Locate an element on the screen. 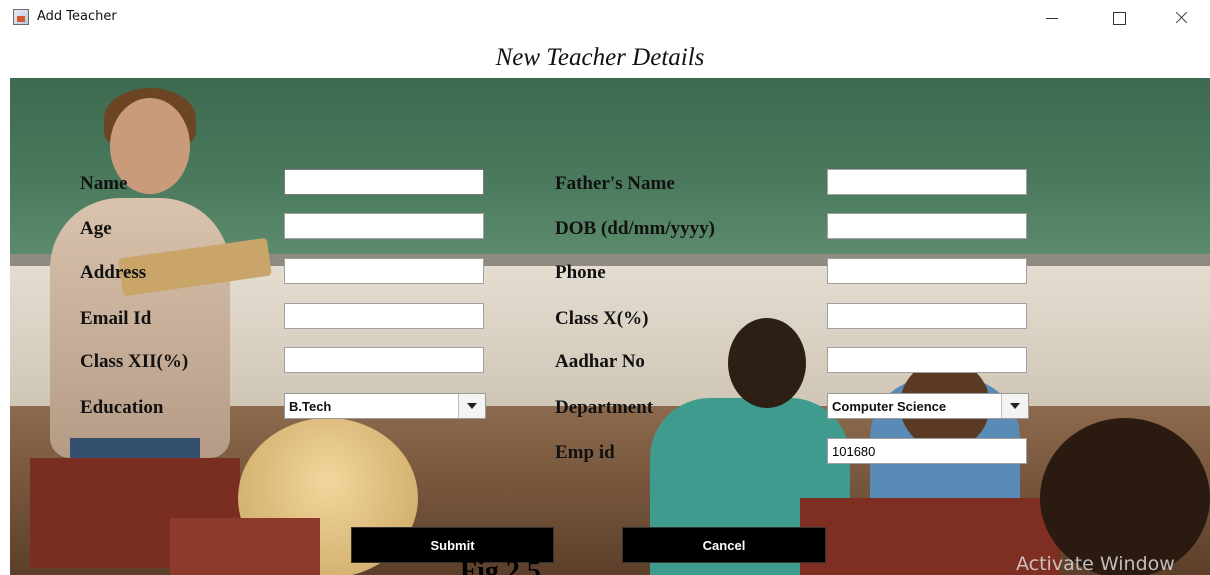  minimize-button is located at coordinates (1052, 18).